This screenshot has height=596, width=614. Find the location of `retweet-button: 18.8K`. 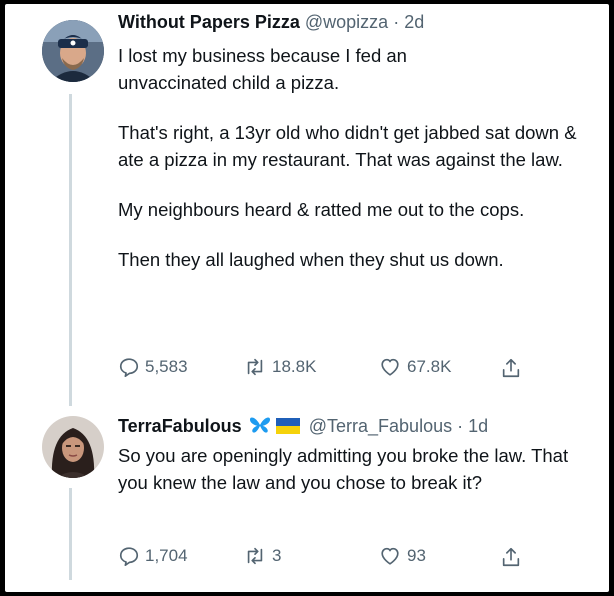

retweet-button: 18.8K is located at coordinates (279, 367).